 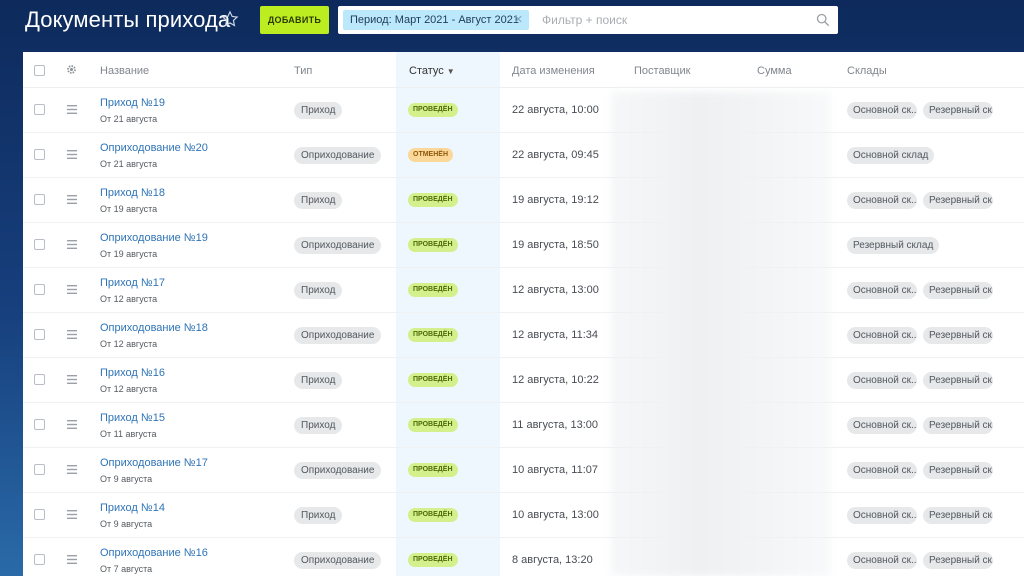 What do you see at coordinates (553, 71) in the screenshot?
I see `column-modified: Дата изменения` at bounding box center [553, 71].